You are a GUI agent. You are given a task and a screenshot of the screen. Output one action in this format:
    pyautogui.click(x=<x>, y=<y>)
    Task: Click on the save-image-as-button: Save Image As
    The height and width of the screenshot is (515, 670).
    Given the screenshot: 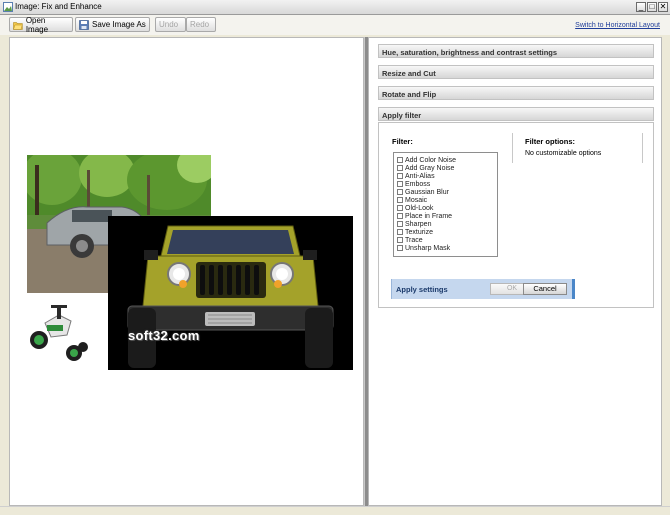 What is the action you would take?
    pyautogui.click(x=112, y=24)
    